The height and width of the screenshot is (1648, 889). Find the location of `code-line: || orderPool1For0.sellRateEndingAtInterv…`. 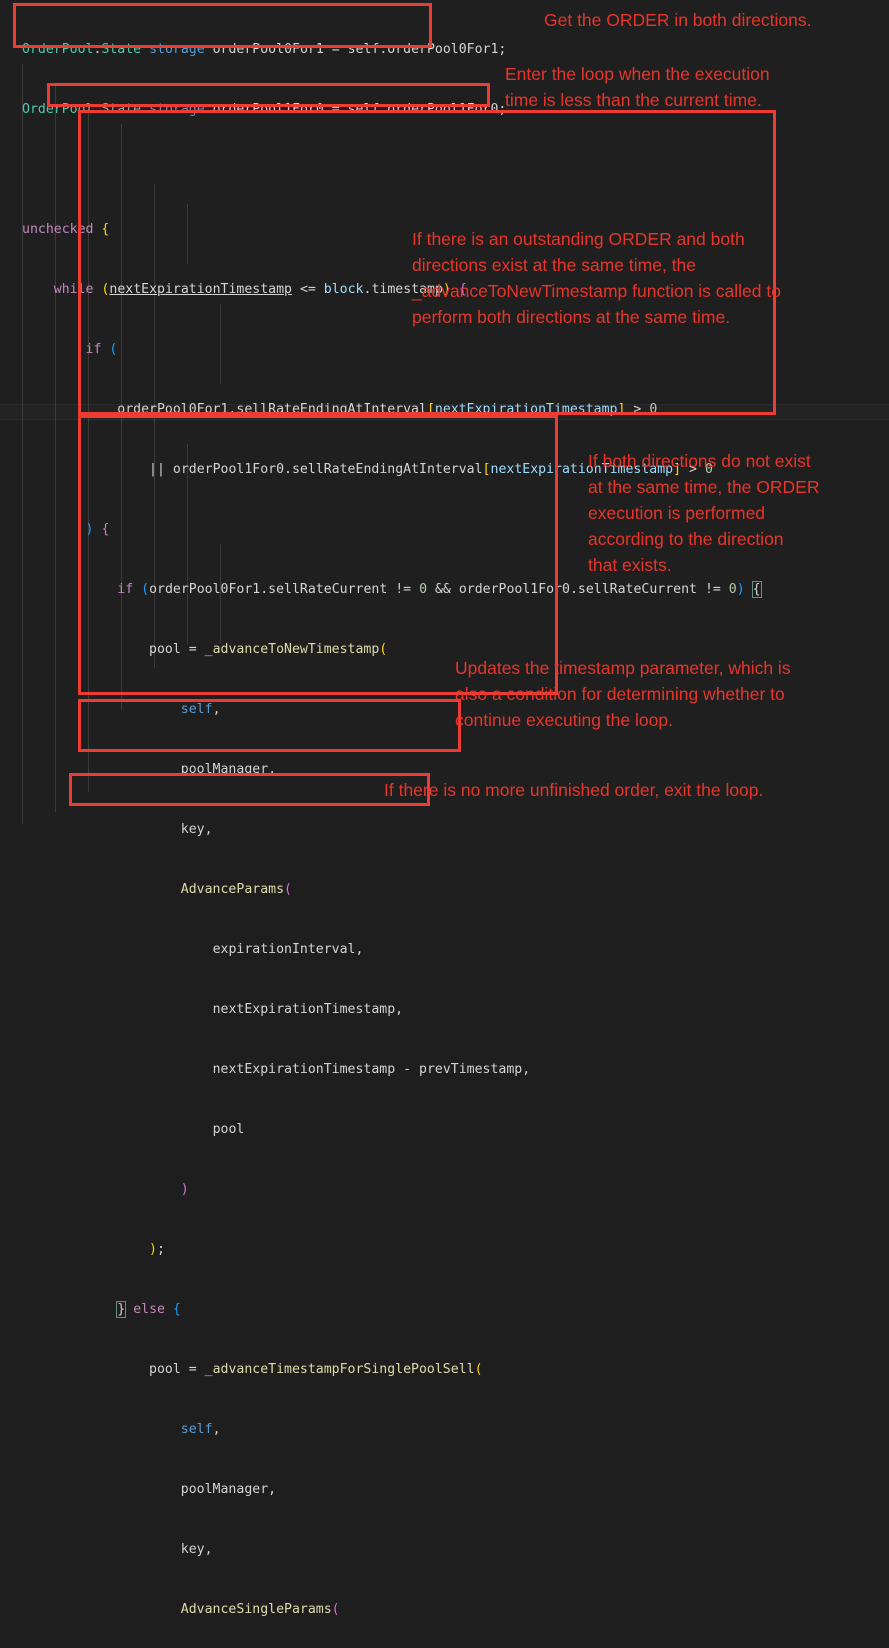

code-line: || orderPool1For0.sellRateEndingAtInterv… is located at coordinates (431, 469).